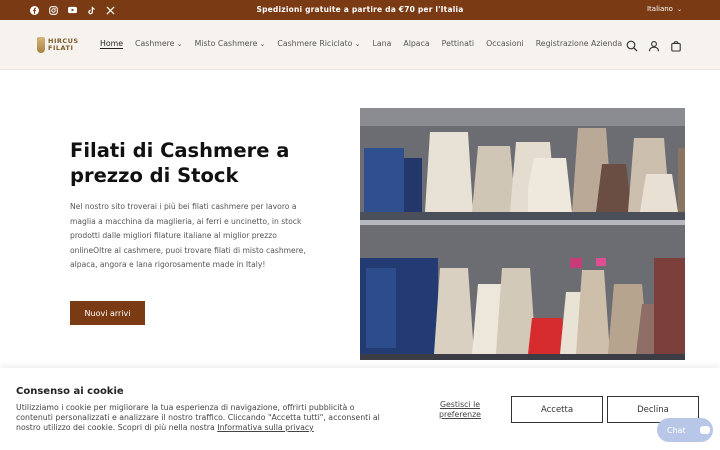 This screenshot has height=450, width=720. I want to click on nav-cashmere: Cashmere, so click(159, 43).